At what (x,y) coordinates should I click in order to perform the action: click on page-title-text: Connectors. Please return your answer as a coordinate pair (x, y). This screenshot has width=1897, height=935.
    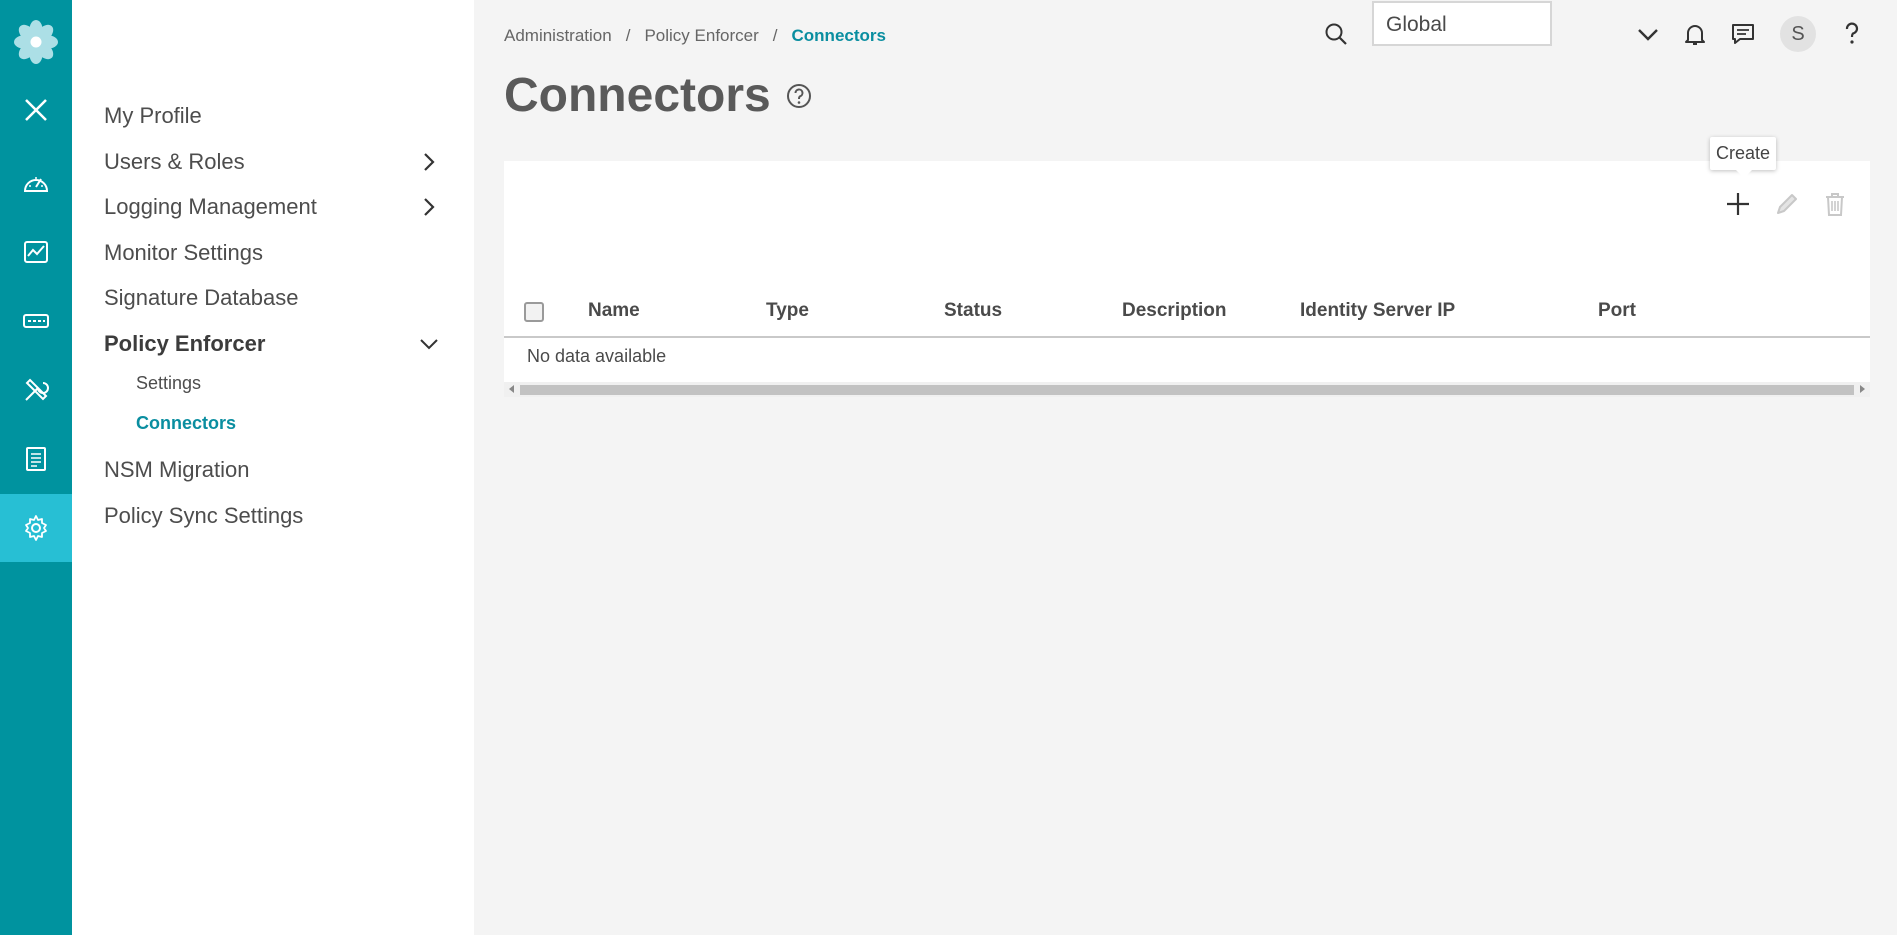
    Looking at the image, I should click on (637, 95).